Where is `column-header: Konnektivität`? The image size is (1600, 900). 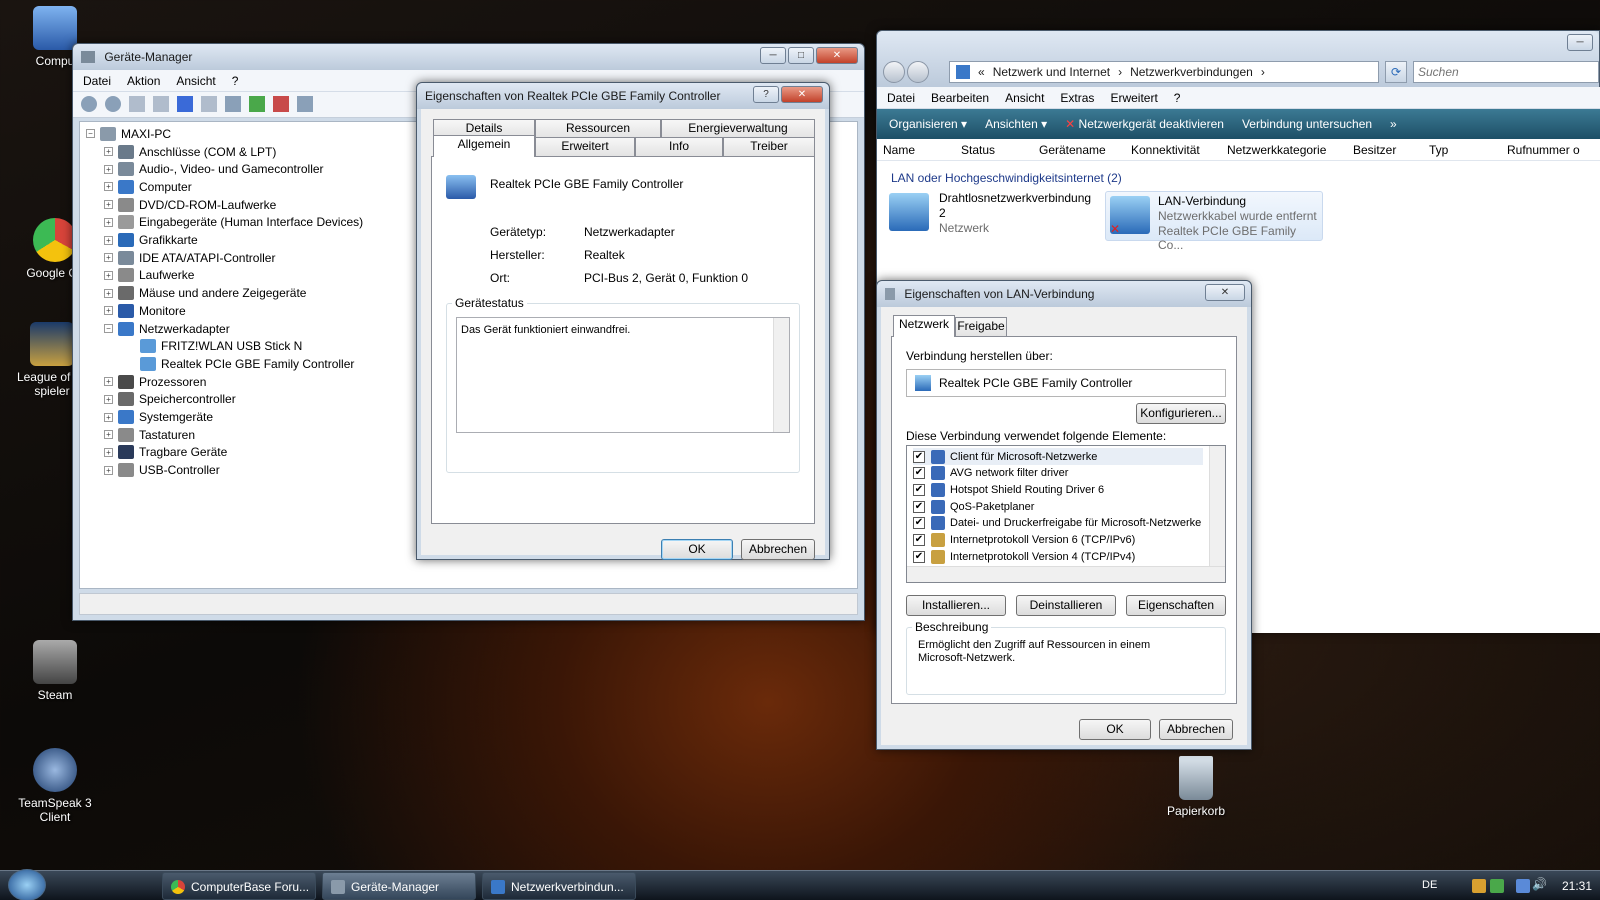 column-header: Konnektivität is located at coordinates (1165, 150).